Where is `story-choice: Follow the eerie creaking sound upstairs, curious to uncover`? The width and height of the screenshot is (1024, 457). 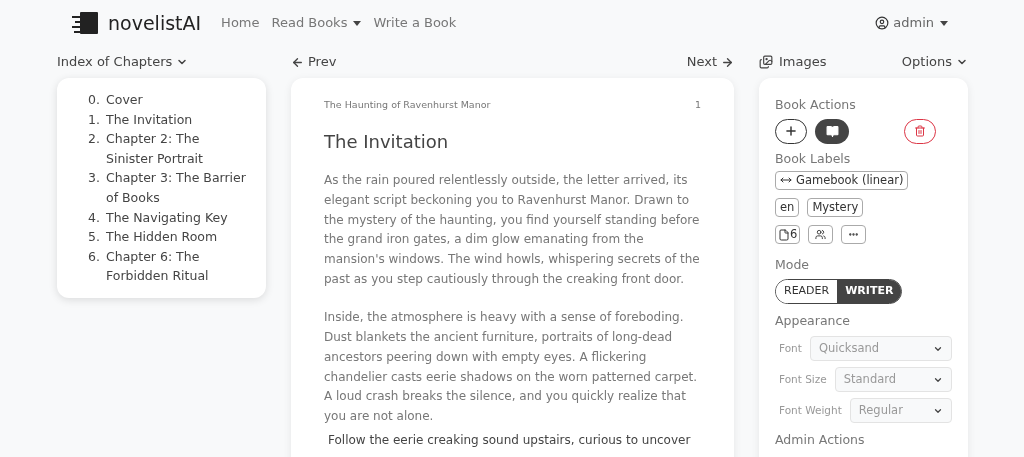
story-choice: Follow the eerie creaking sound upstairs, curious to uncover is located at coordinates (512, 439).